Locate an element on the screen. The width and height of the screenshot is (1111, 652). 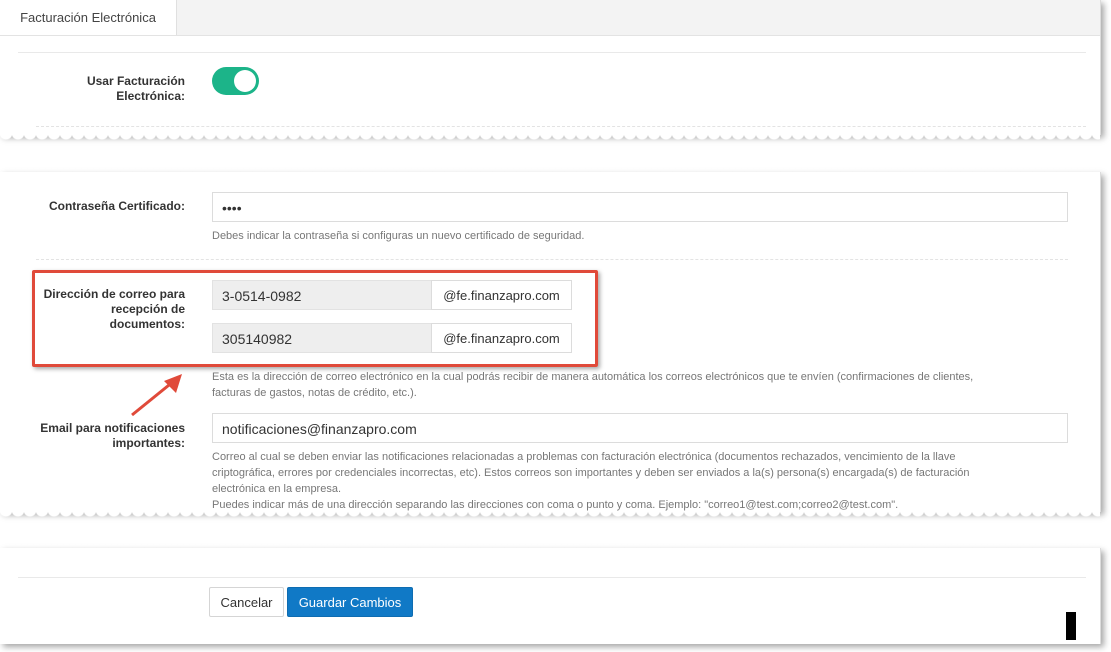
thumbnail-image is located at coordinates (1083, 626).